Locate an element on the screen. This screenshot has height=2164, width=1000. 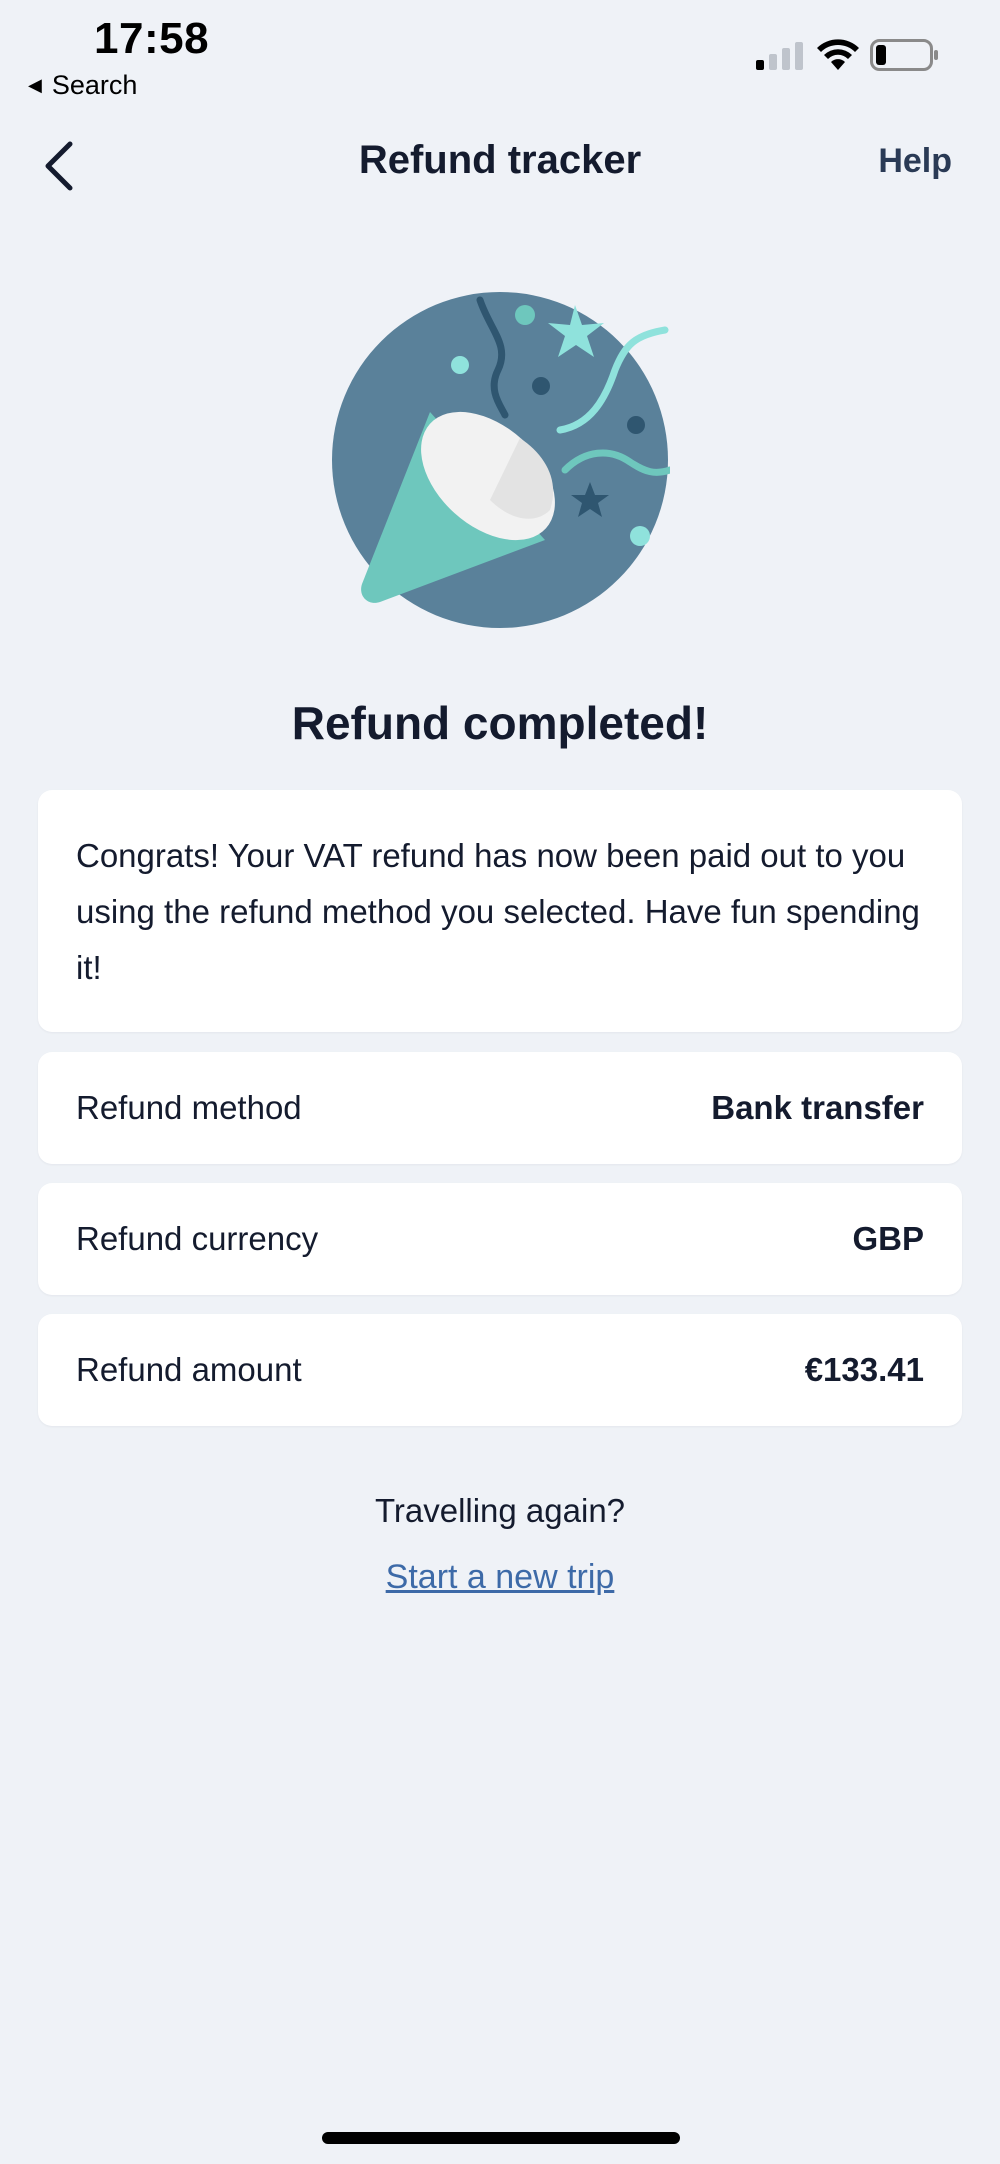
start-new-trip-link: Start a new trip is located at coordinates (500, 1577).